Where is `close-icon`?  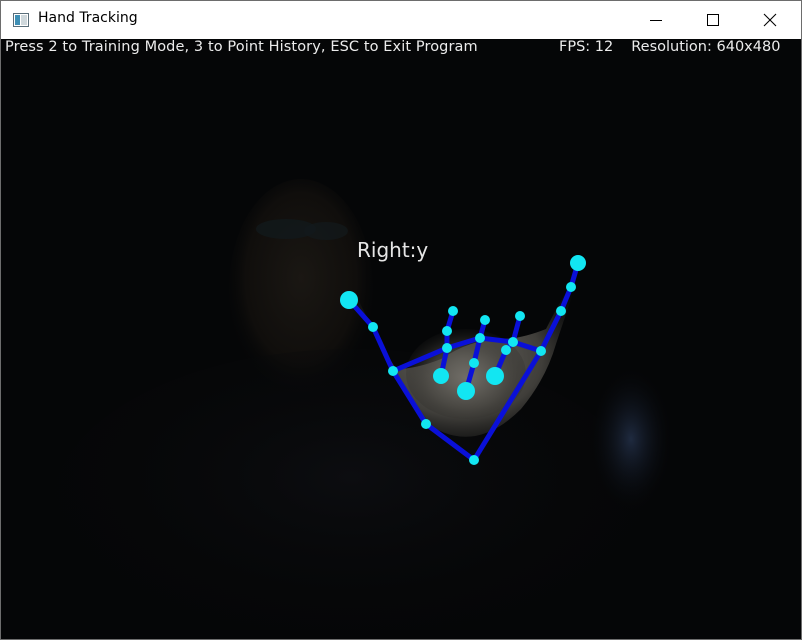
close-icon is located at coordinates (770, 20).